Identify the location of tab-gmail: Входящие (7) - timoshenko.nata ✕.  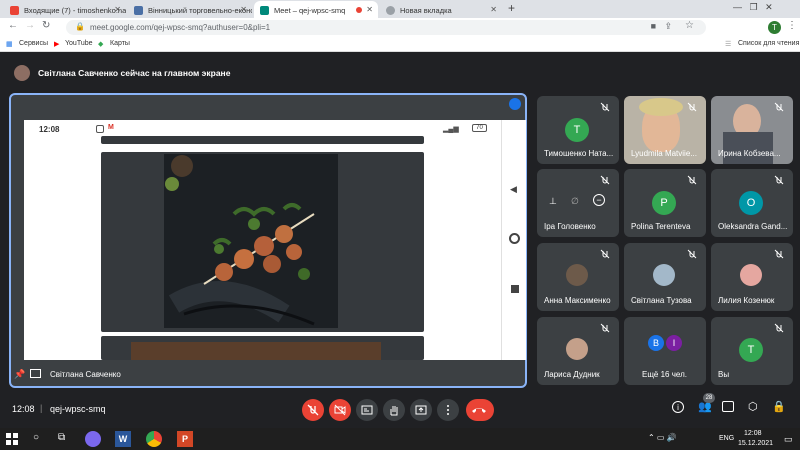
(65, 9).